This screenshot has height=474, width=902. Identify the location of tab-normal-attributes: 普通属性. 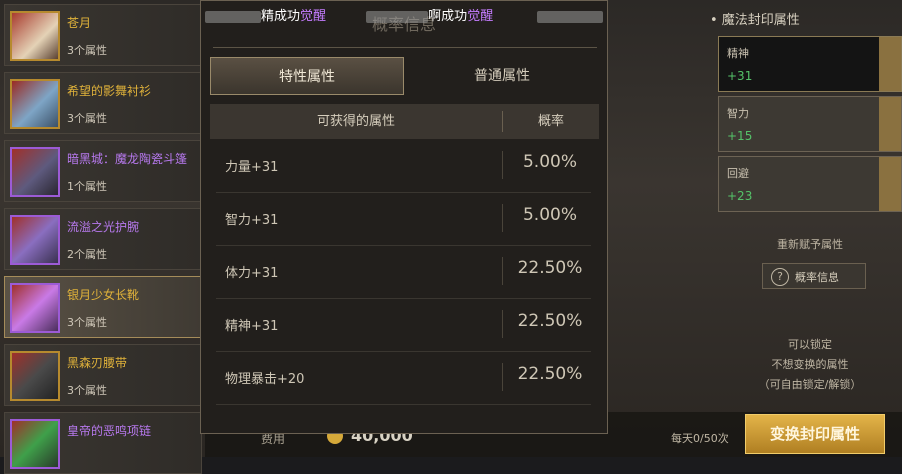
(502, 76).